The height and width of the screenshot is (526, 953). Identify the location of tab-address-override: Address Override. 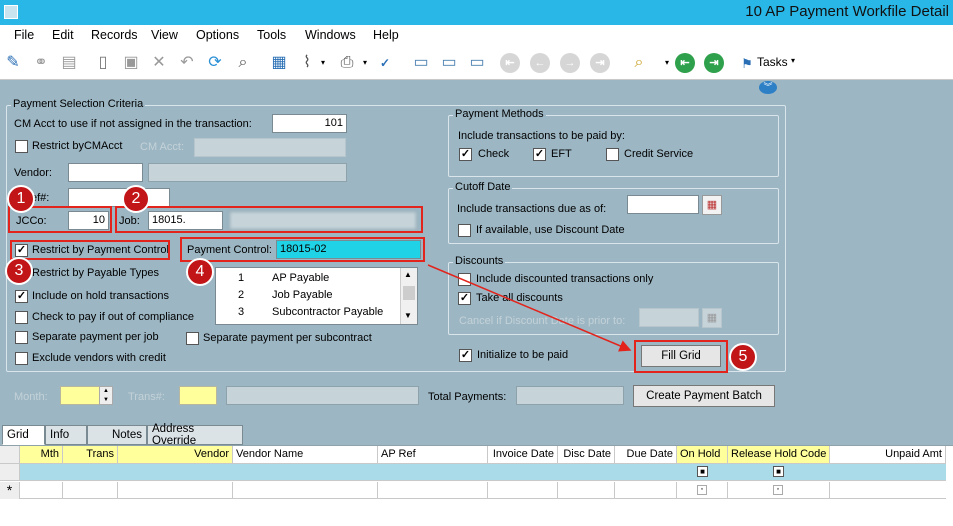
(195, 435).